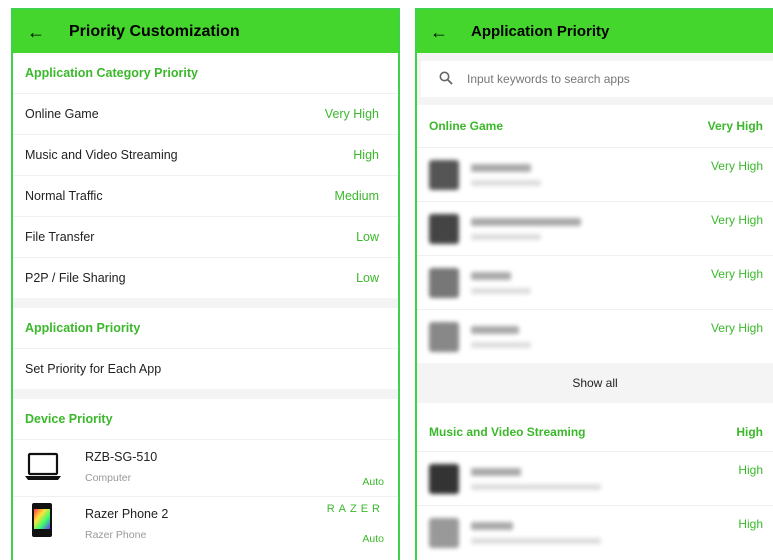  I want to click on device-row-computer: RZB-SG-510 Computer Auto, so click(205, 467).